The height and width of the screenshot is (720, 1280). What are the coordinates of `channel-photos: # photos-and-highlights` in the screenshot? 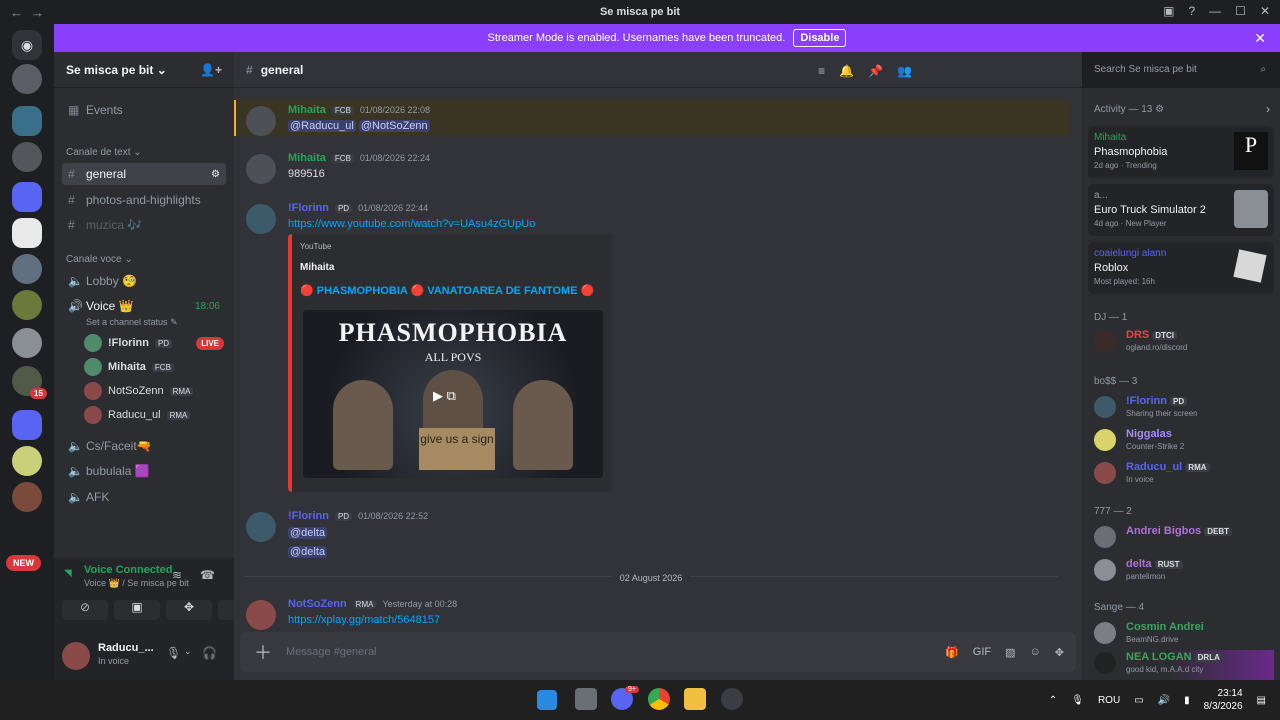 It's located at (144, 200).